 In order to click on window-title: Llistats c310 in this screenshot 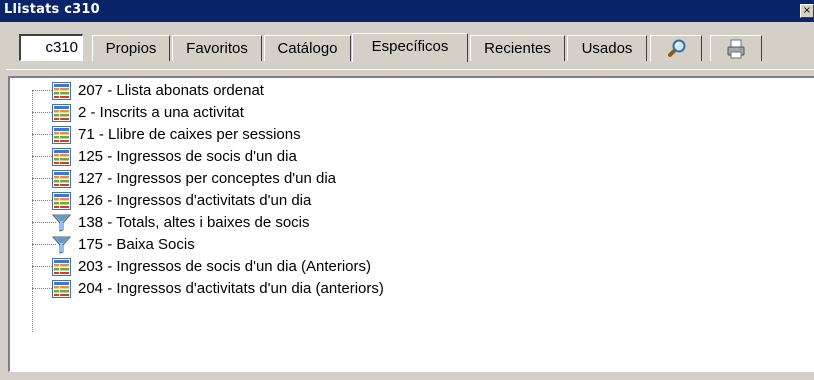, I will do `click(52, 9)`.